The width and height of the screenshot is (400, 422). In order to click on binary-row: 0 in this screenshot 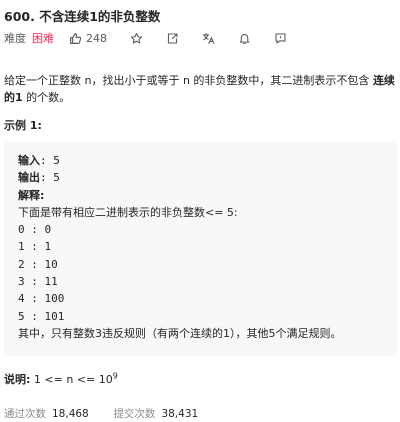, I will do `click(35, 230)`.